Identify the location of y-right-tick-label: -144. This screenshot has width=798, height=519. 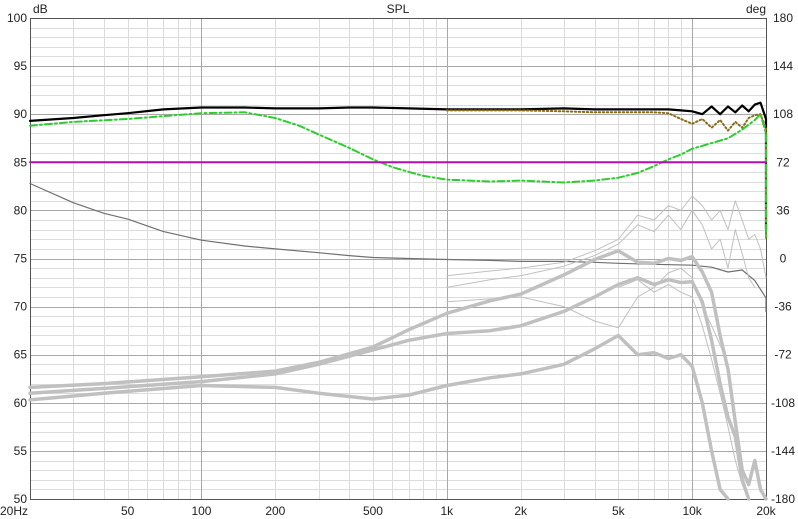
(783, 451).